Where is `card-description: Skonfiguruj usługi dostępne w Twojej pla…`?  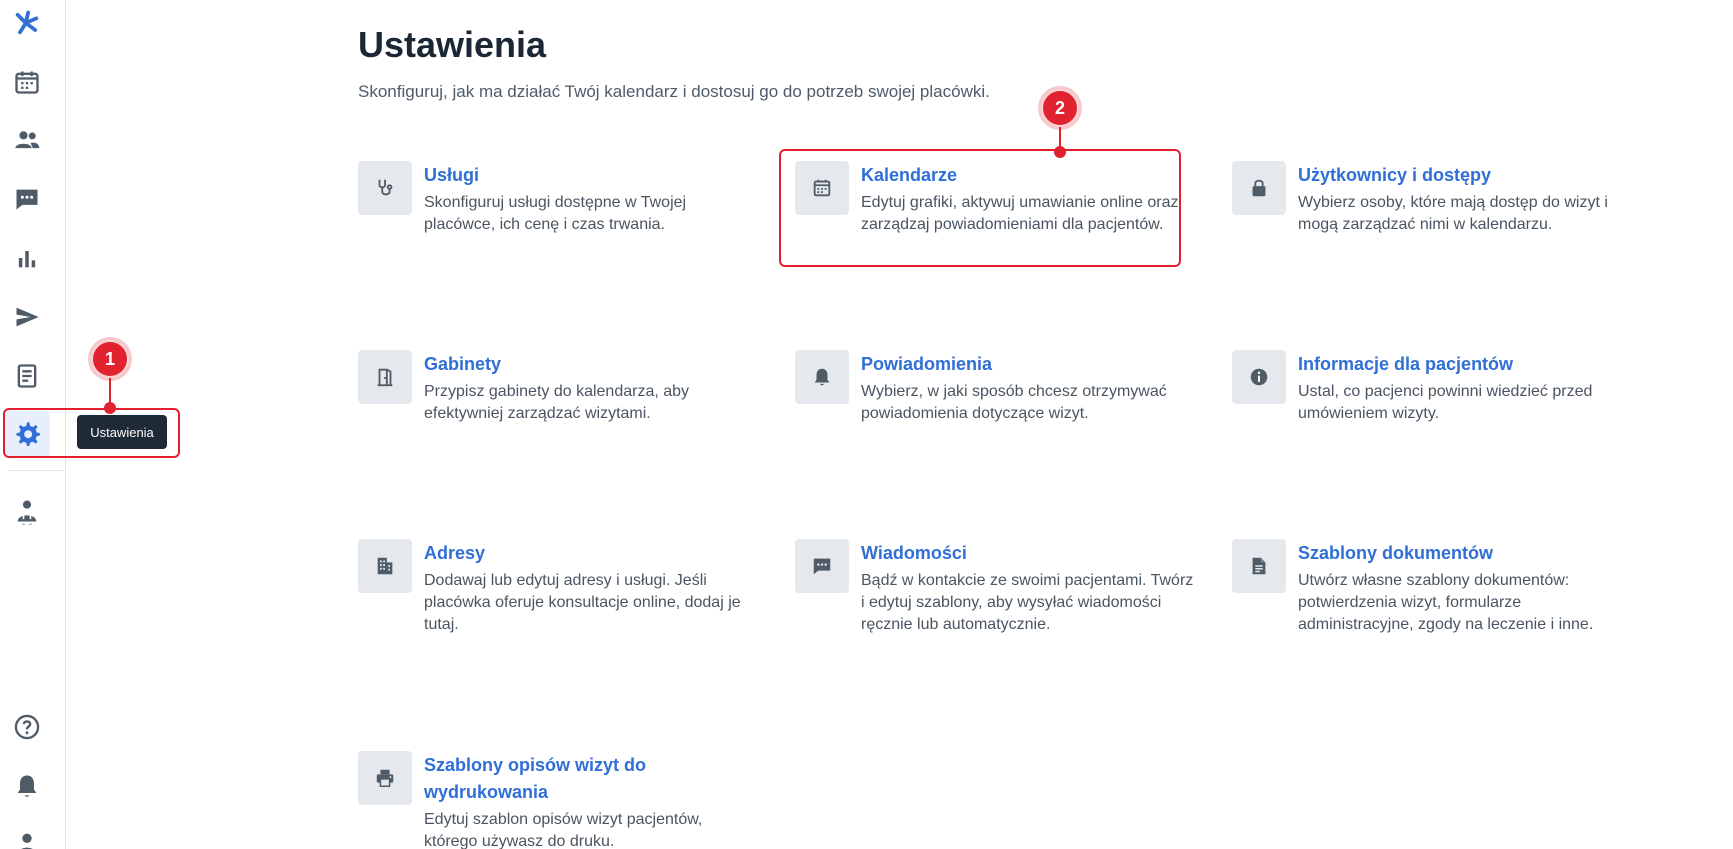
card-description: Skonfiguruj usługi dostępne w Twojej pla… is located at coordinates (555, 213).